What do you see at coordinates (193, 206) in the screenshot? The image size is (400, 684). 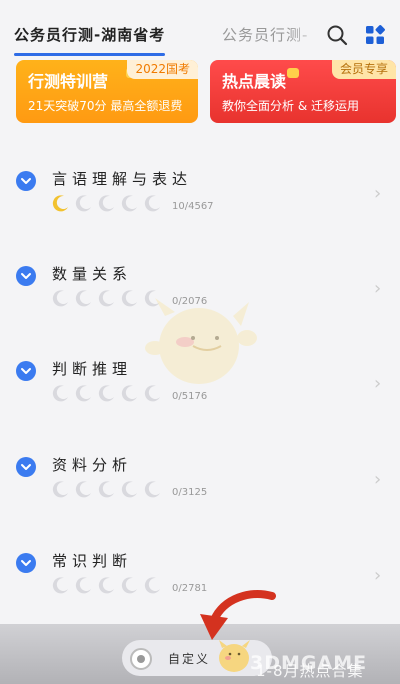 I see `progress-count: 10/4567` at bounding box center [193, 206].